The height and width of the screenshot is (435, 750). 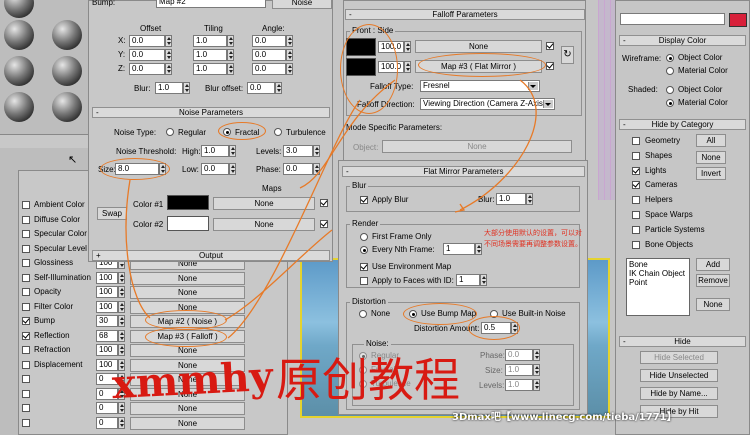 What do you see at coordinates (368, 380) in the screenshot?
I see `watermark-chinese: 原创教程` at bounding box center [368, 380].